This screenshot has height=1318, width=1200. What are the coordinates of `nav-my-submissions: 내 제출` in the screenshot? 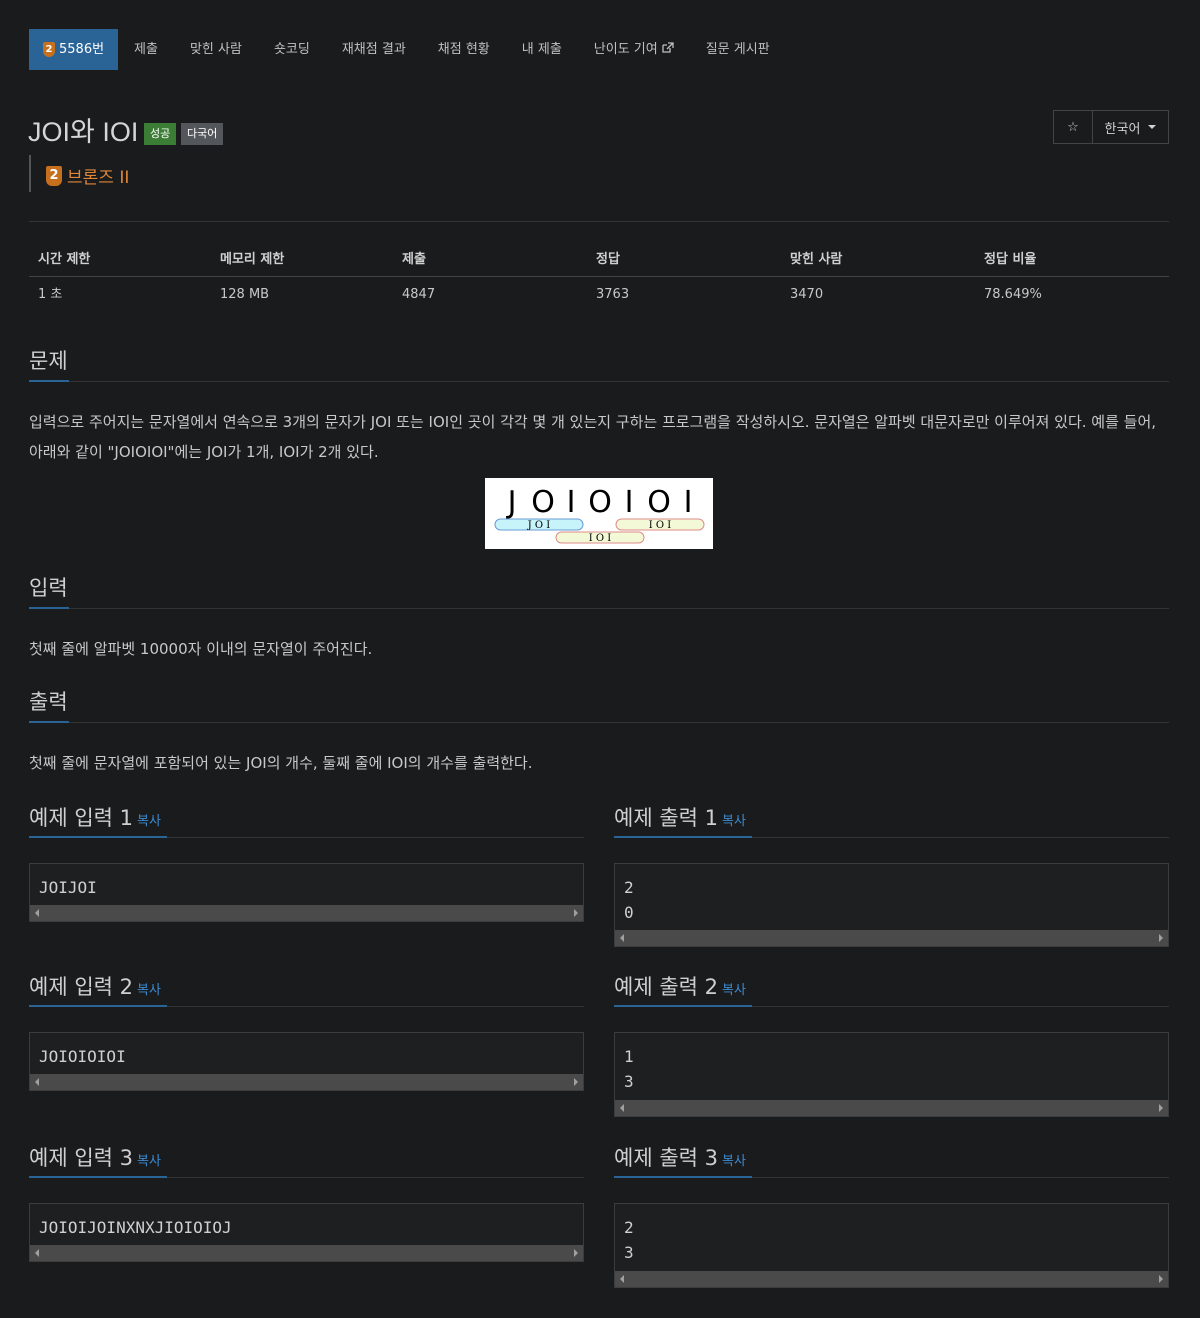 It's located at (542, 49).